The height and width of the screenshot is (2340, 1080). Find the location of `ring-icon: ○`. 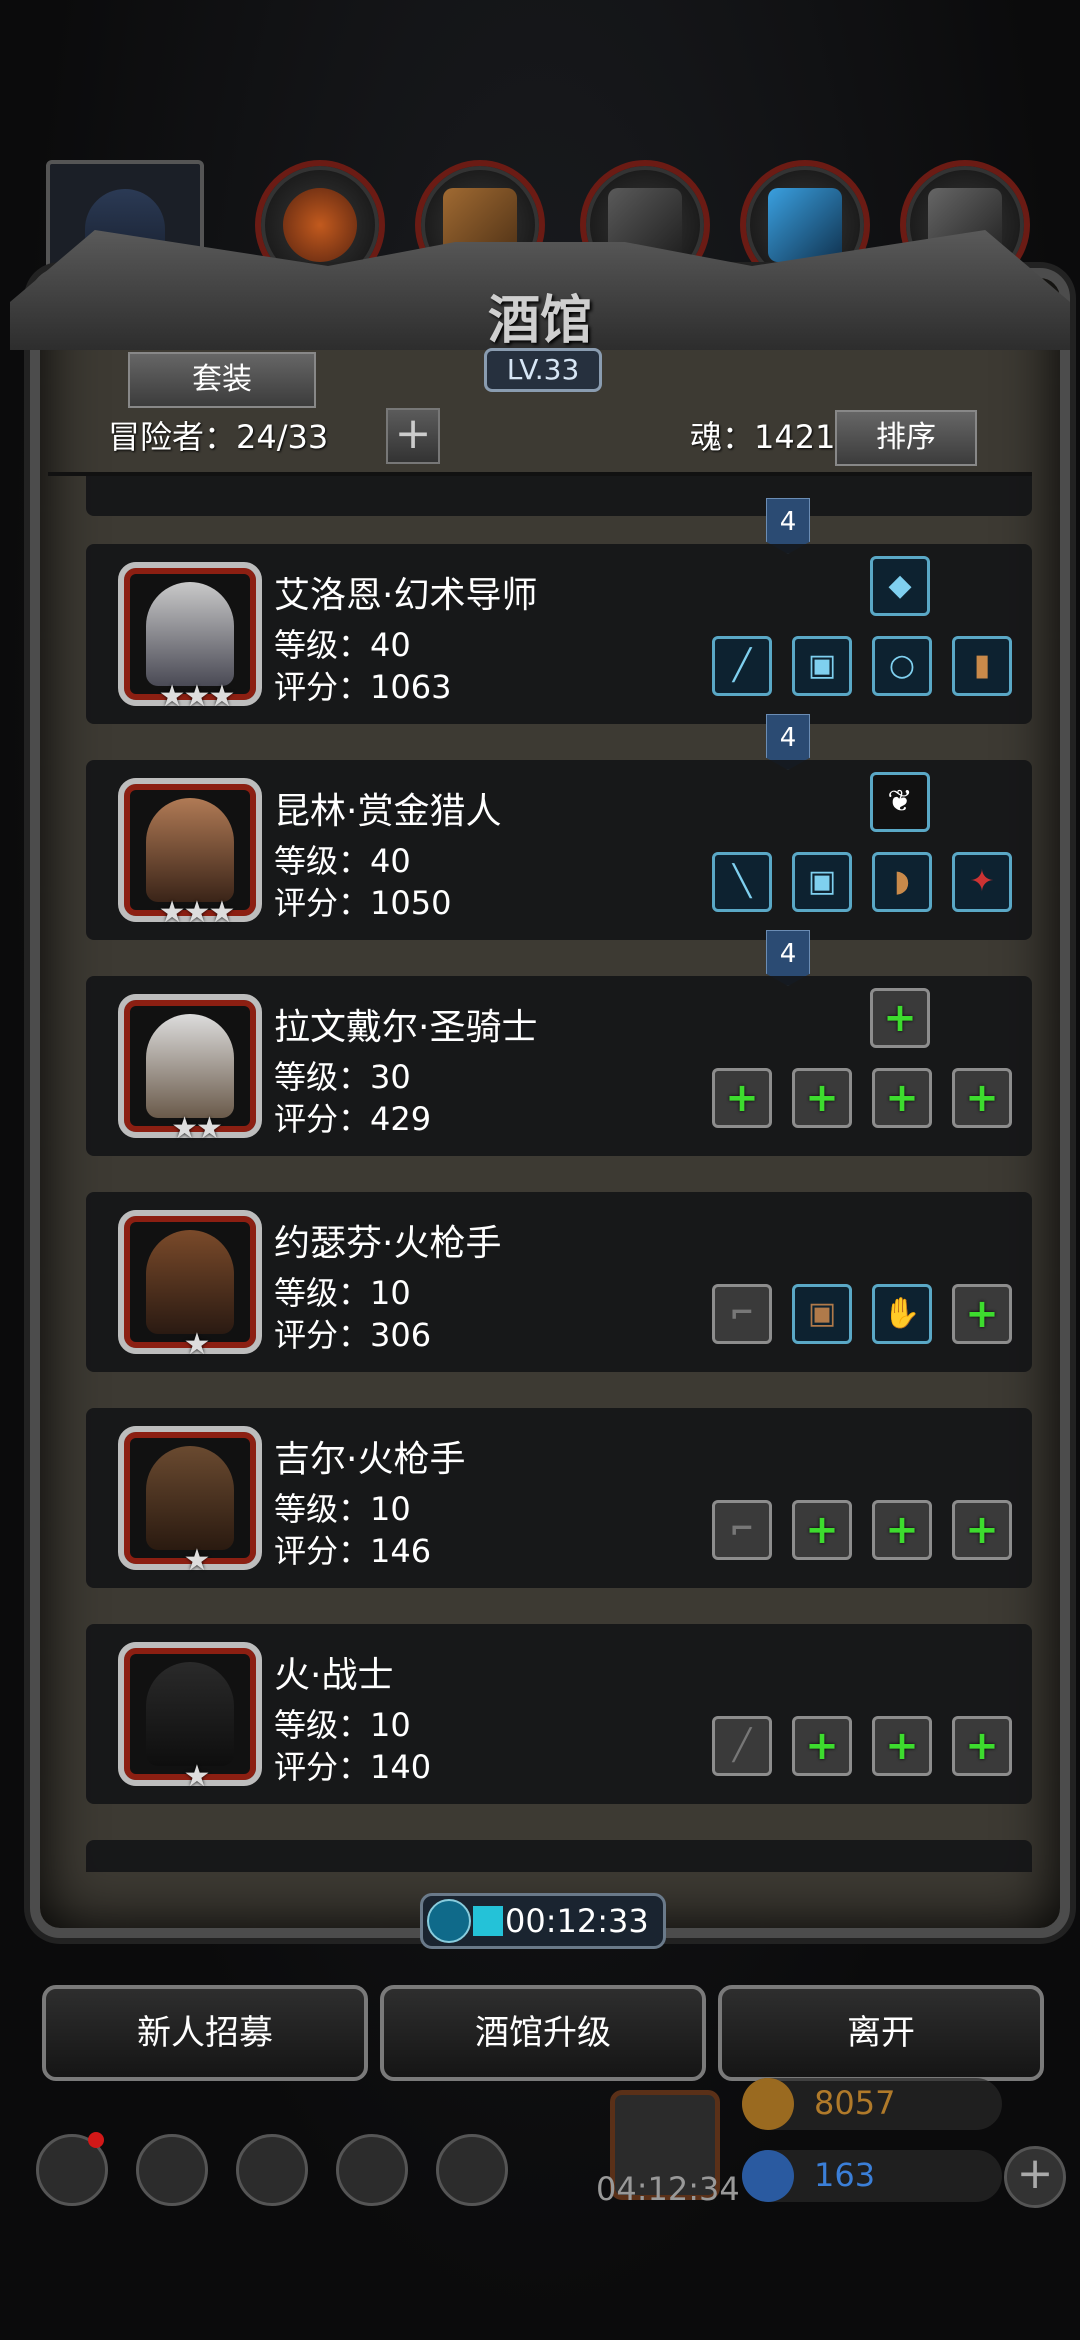

ring-icon: ○ is located at coordinates (902, 665).